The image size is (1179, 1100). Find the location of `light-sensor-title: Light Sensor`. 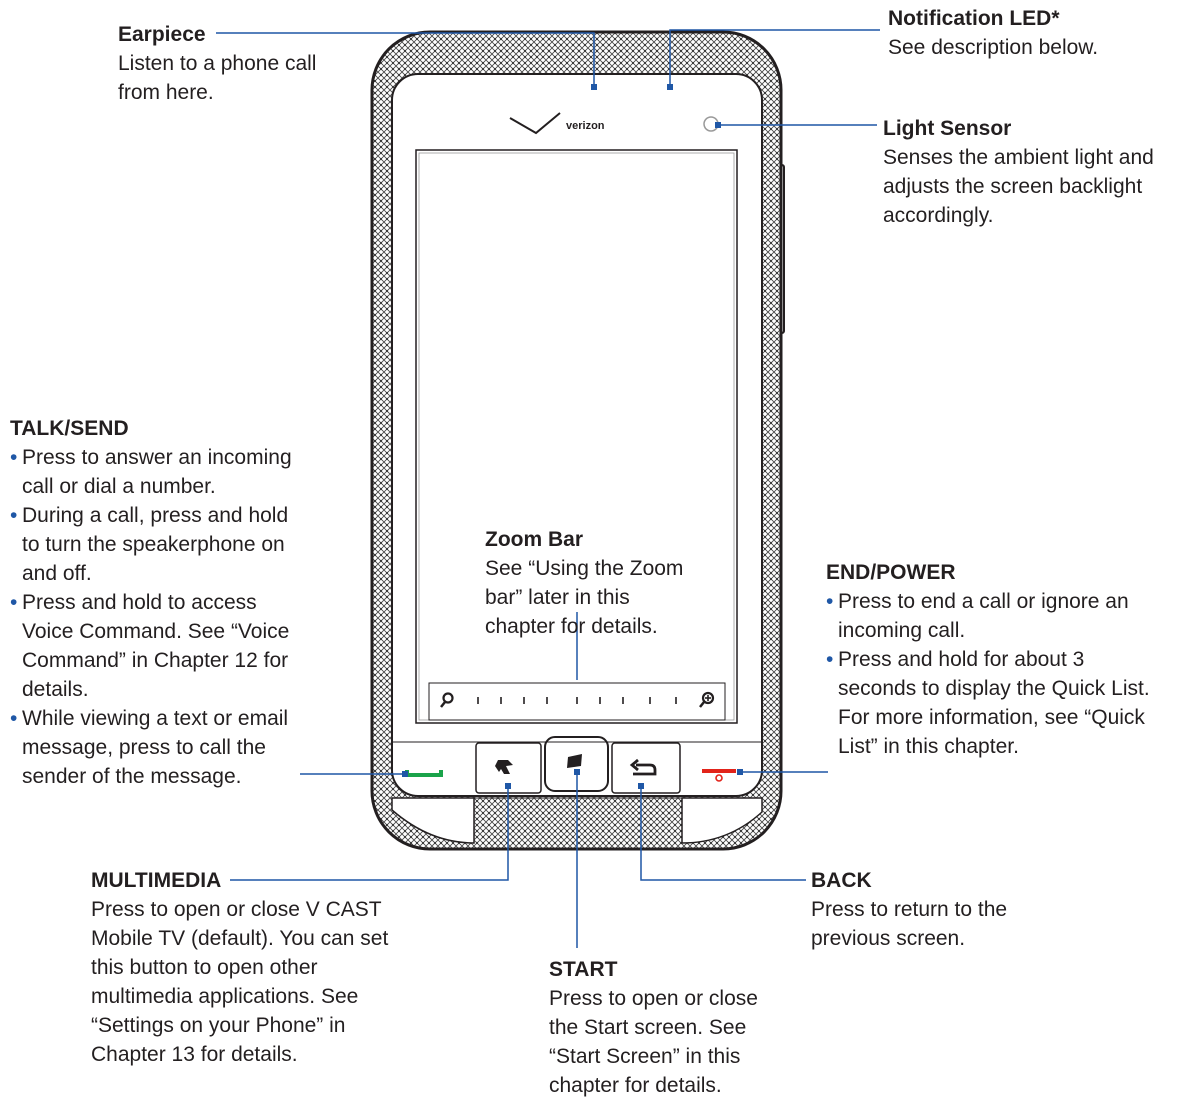

light-sensor-title: Light Sensor is located at coordinates (947, 128).